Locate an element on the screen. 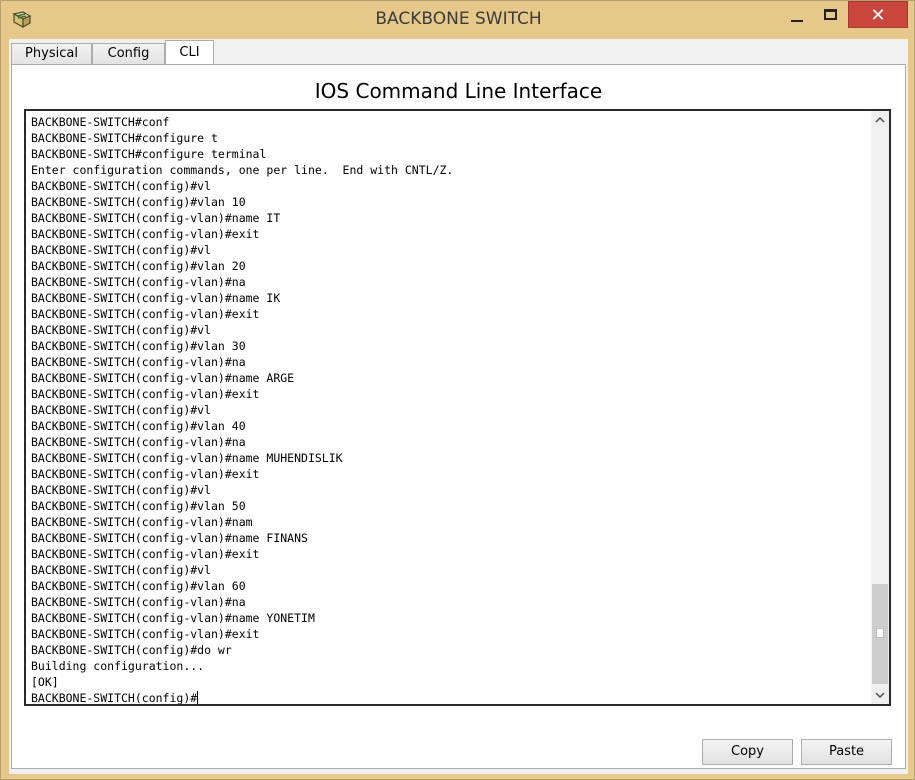 Image resolution: width=915 pixels, height=780 pixels. paste-button: Paste is located at coordinates (846, 752).